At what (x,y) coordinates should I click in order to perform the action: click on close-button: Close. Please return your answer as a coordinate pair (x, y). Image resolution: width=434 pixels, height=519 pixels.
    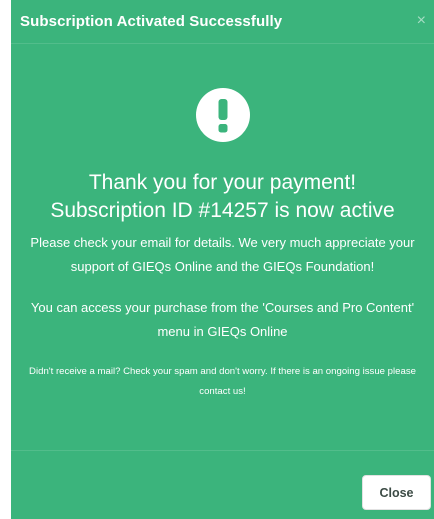
    Looking at the image, I should click on (396, 492).